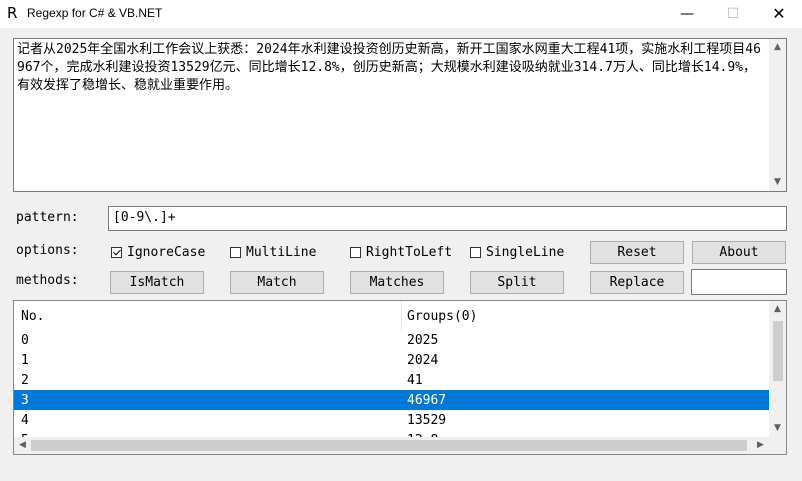  I want to click on pattern-label: pattern:, so click(47, 217).